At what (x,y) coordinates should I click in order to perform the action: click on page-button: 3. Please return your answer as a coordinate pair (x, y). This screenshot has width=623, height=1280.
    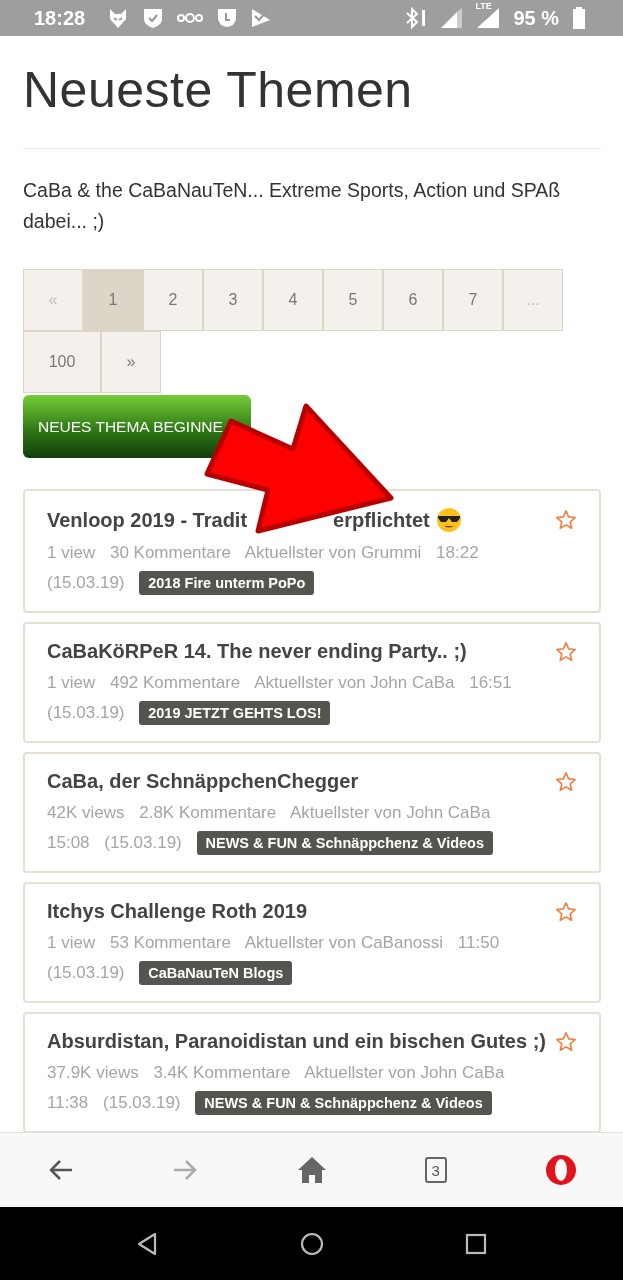
    Looking at the image, I should click on (233, 300).